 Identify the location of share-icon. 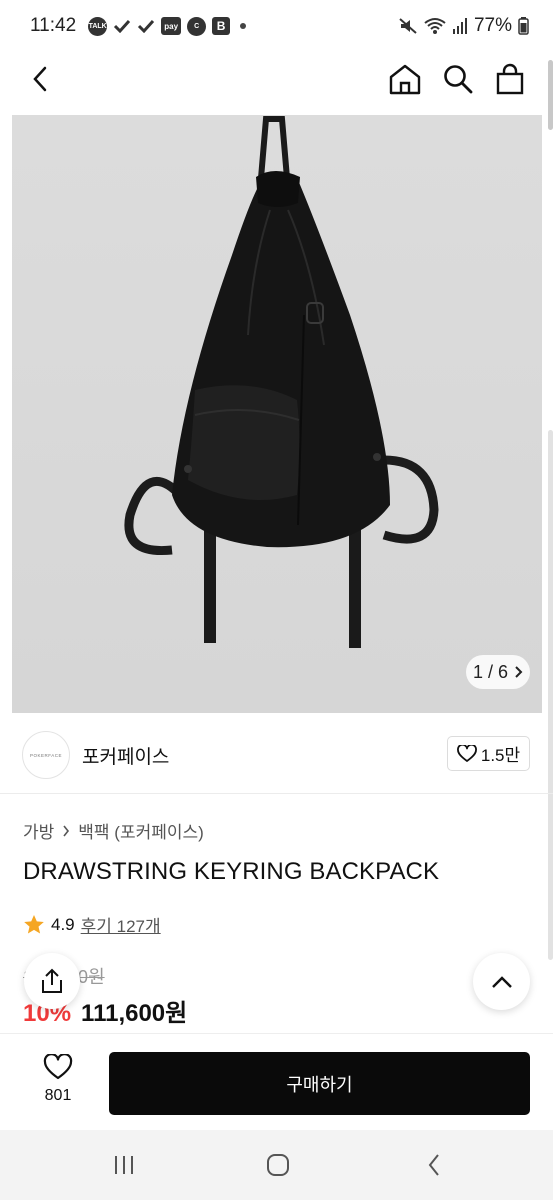
(52, 980).